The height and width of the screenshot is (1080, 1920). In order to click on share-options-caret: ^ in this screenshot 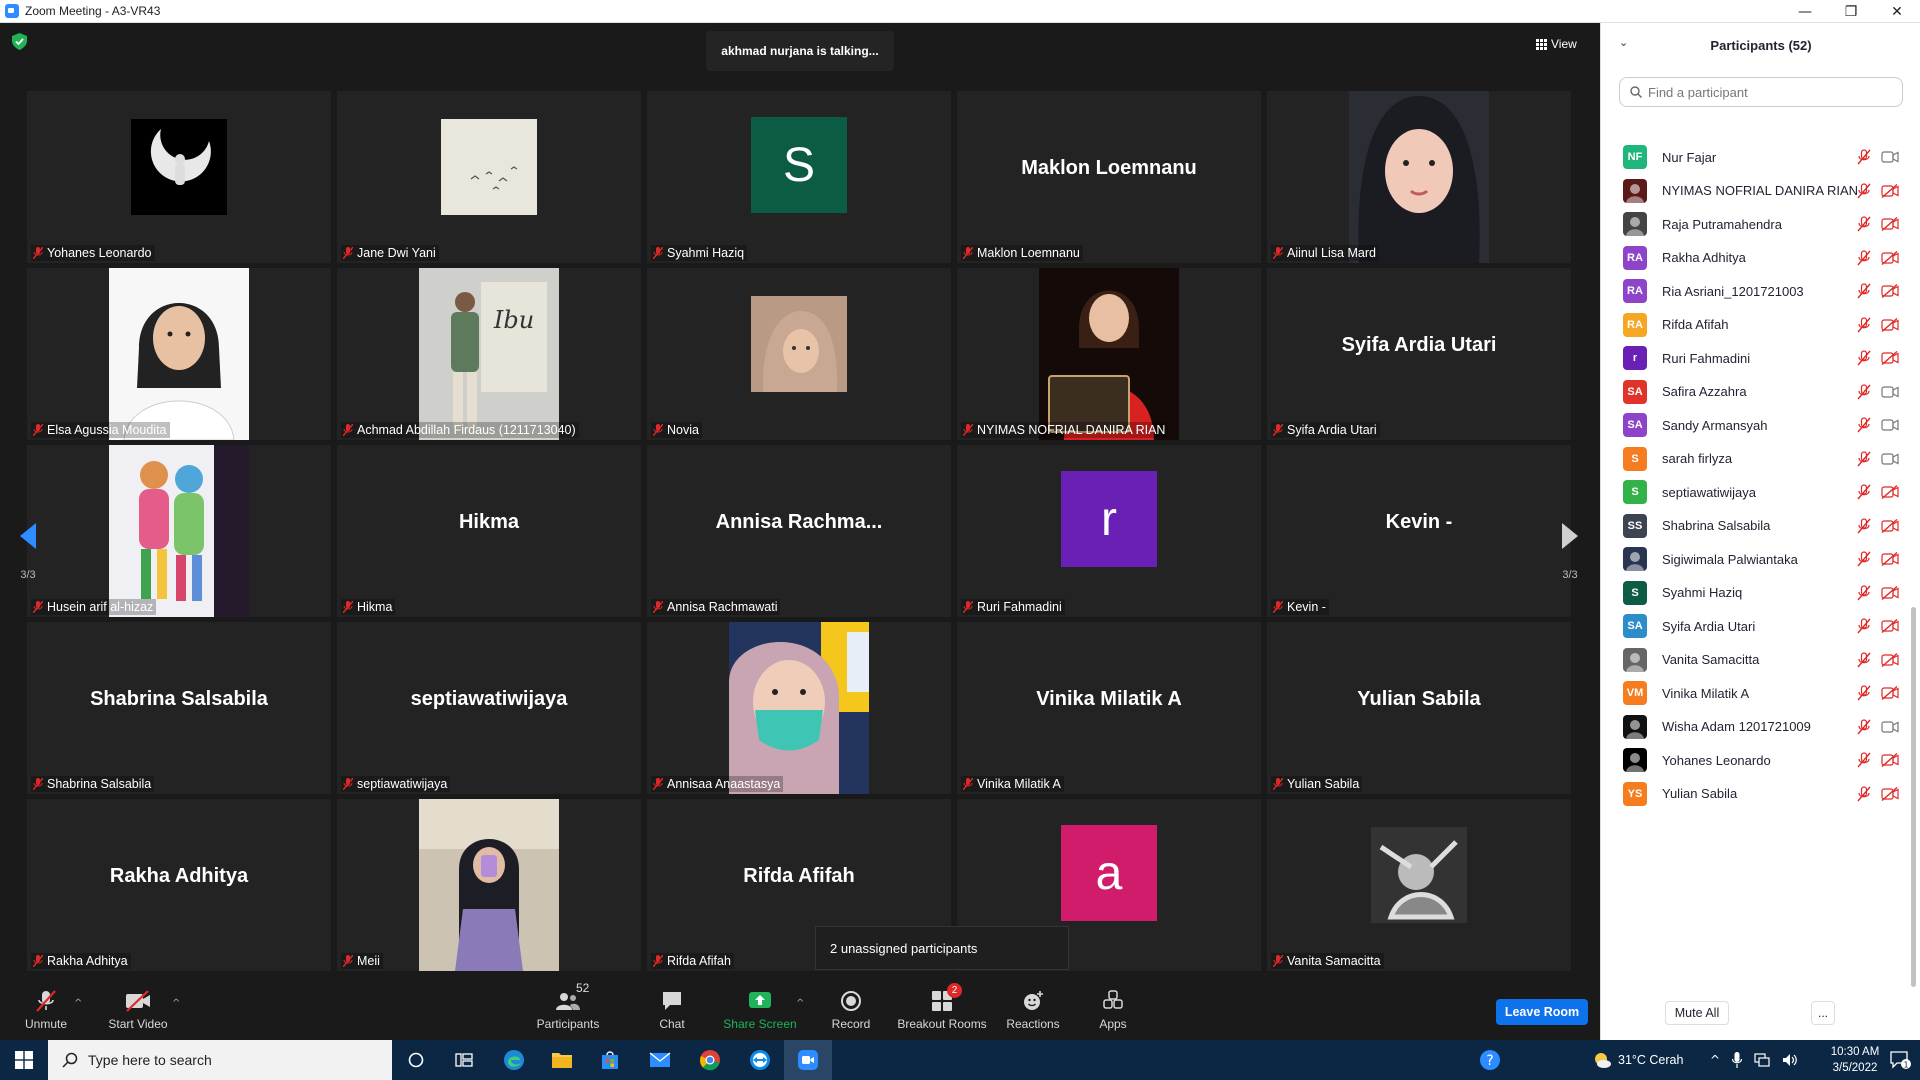, I will do `click(800, 1003)`.